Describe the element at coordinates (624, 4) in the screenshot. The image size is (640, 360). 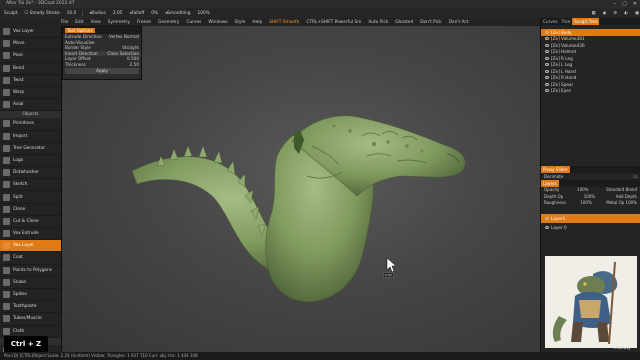
I see `maximize-button: ▢` at that location.